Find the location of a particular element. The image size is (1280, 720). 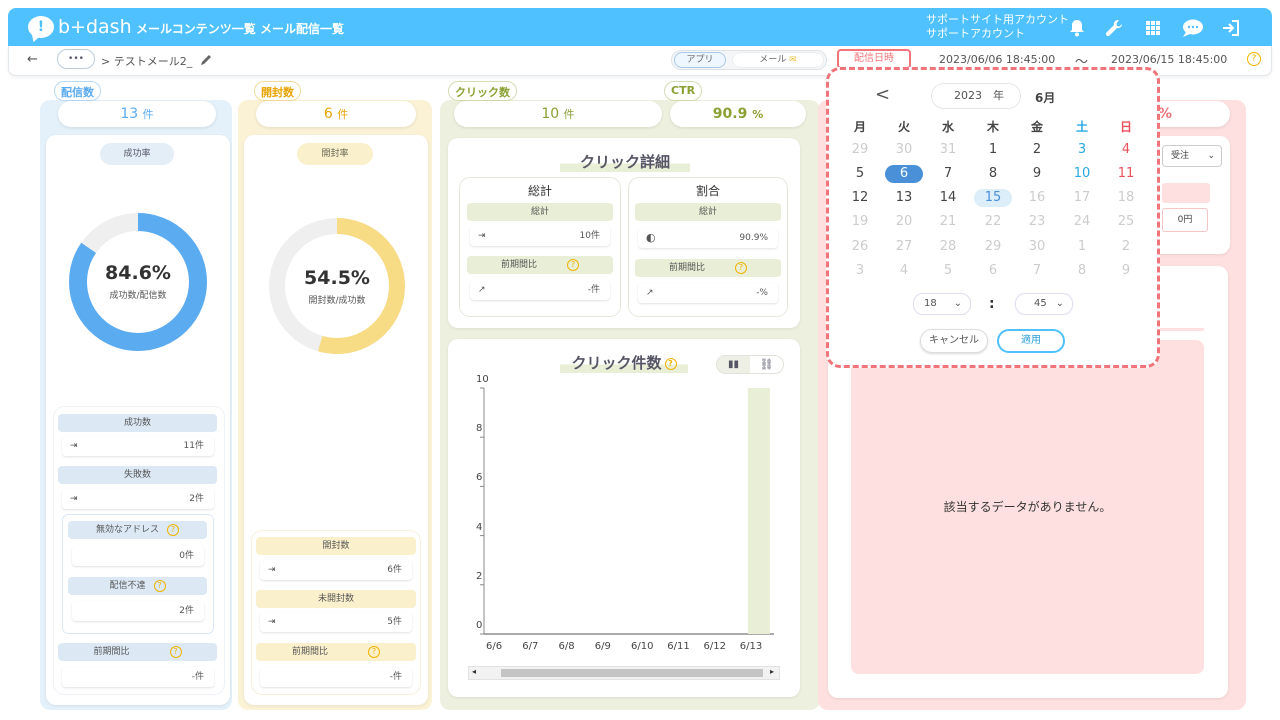

calendar-day: 13 is located at coordinates (904, 198).